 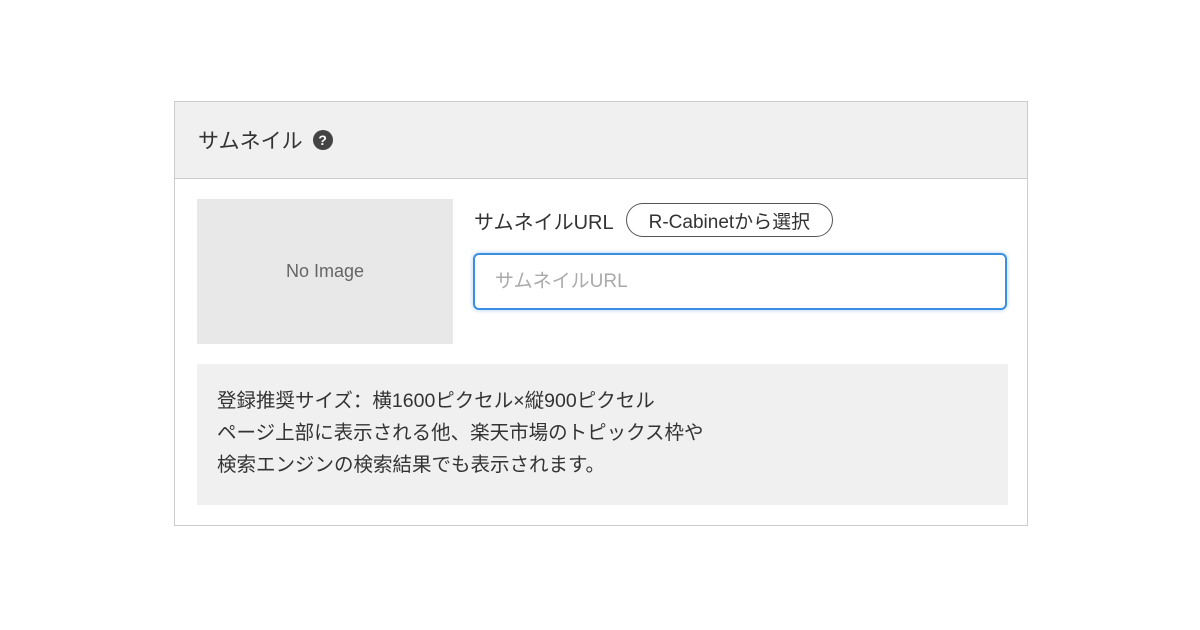 What do you see at coordinates (460, 433) in the screenshot?
I see `info-line: ページ上部に表示される他、楽天市場のトピックス枠や` at bounding box center [460, 433].